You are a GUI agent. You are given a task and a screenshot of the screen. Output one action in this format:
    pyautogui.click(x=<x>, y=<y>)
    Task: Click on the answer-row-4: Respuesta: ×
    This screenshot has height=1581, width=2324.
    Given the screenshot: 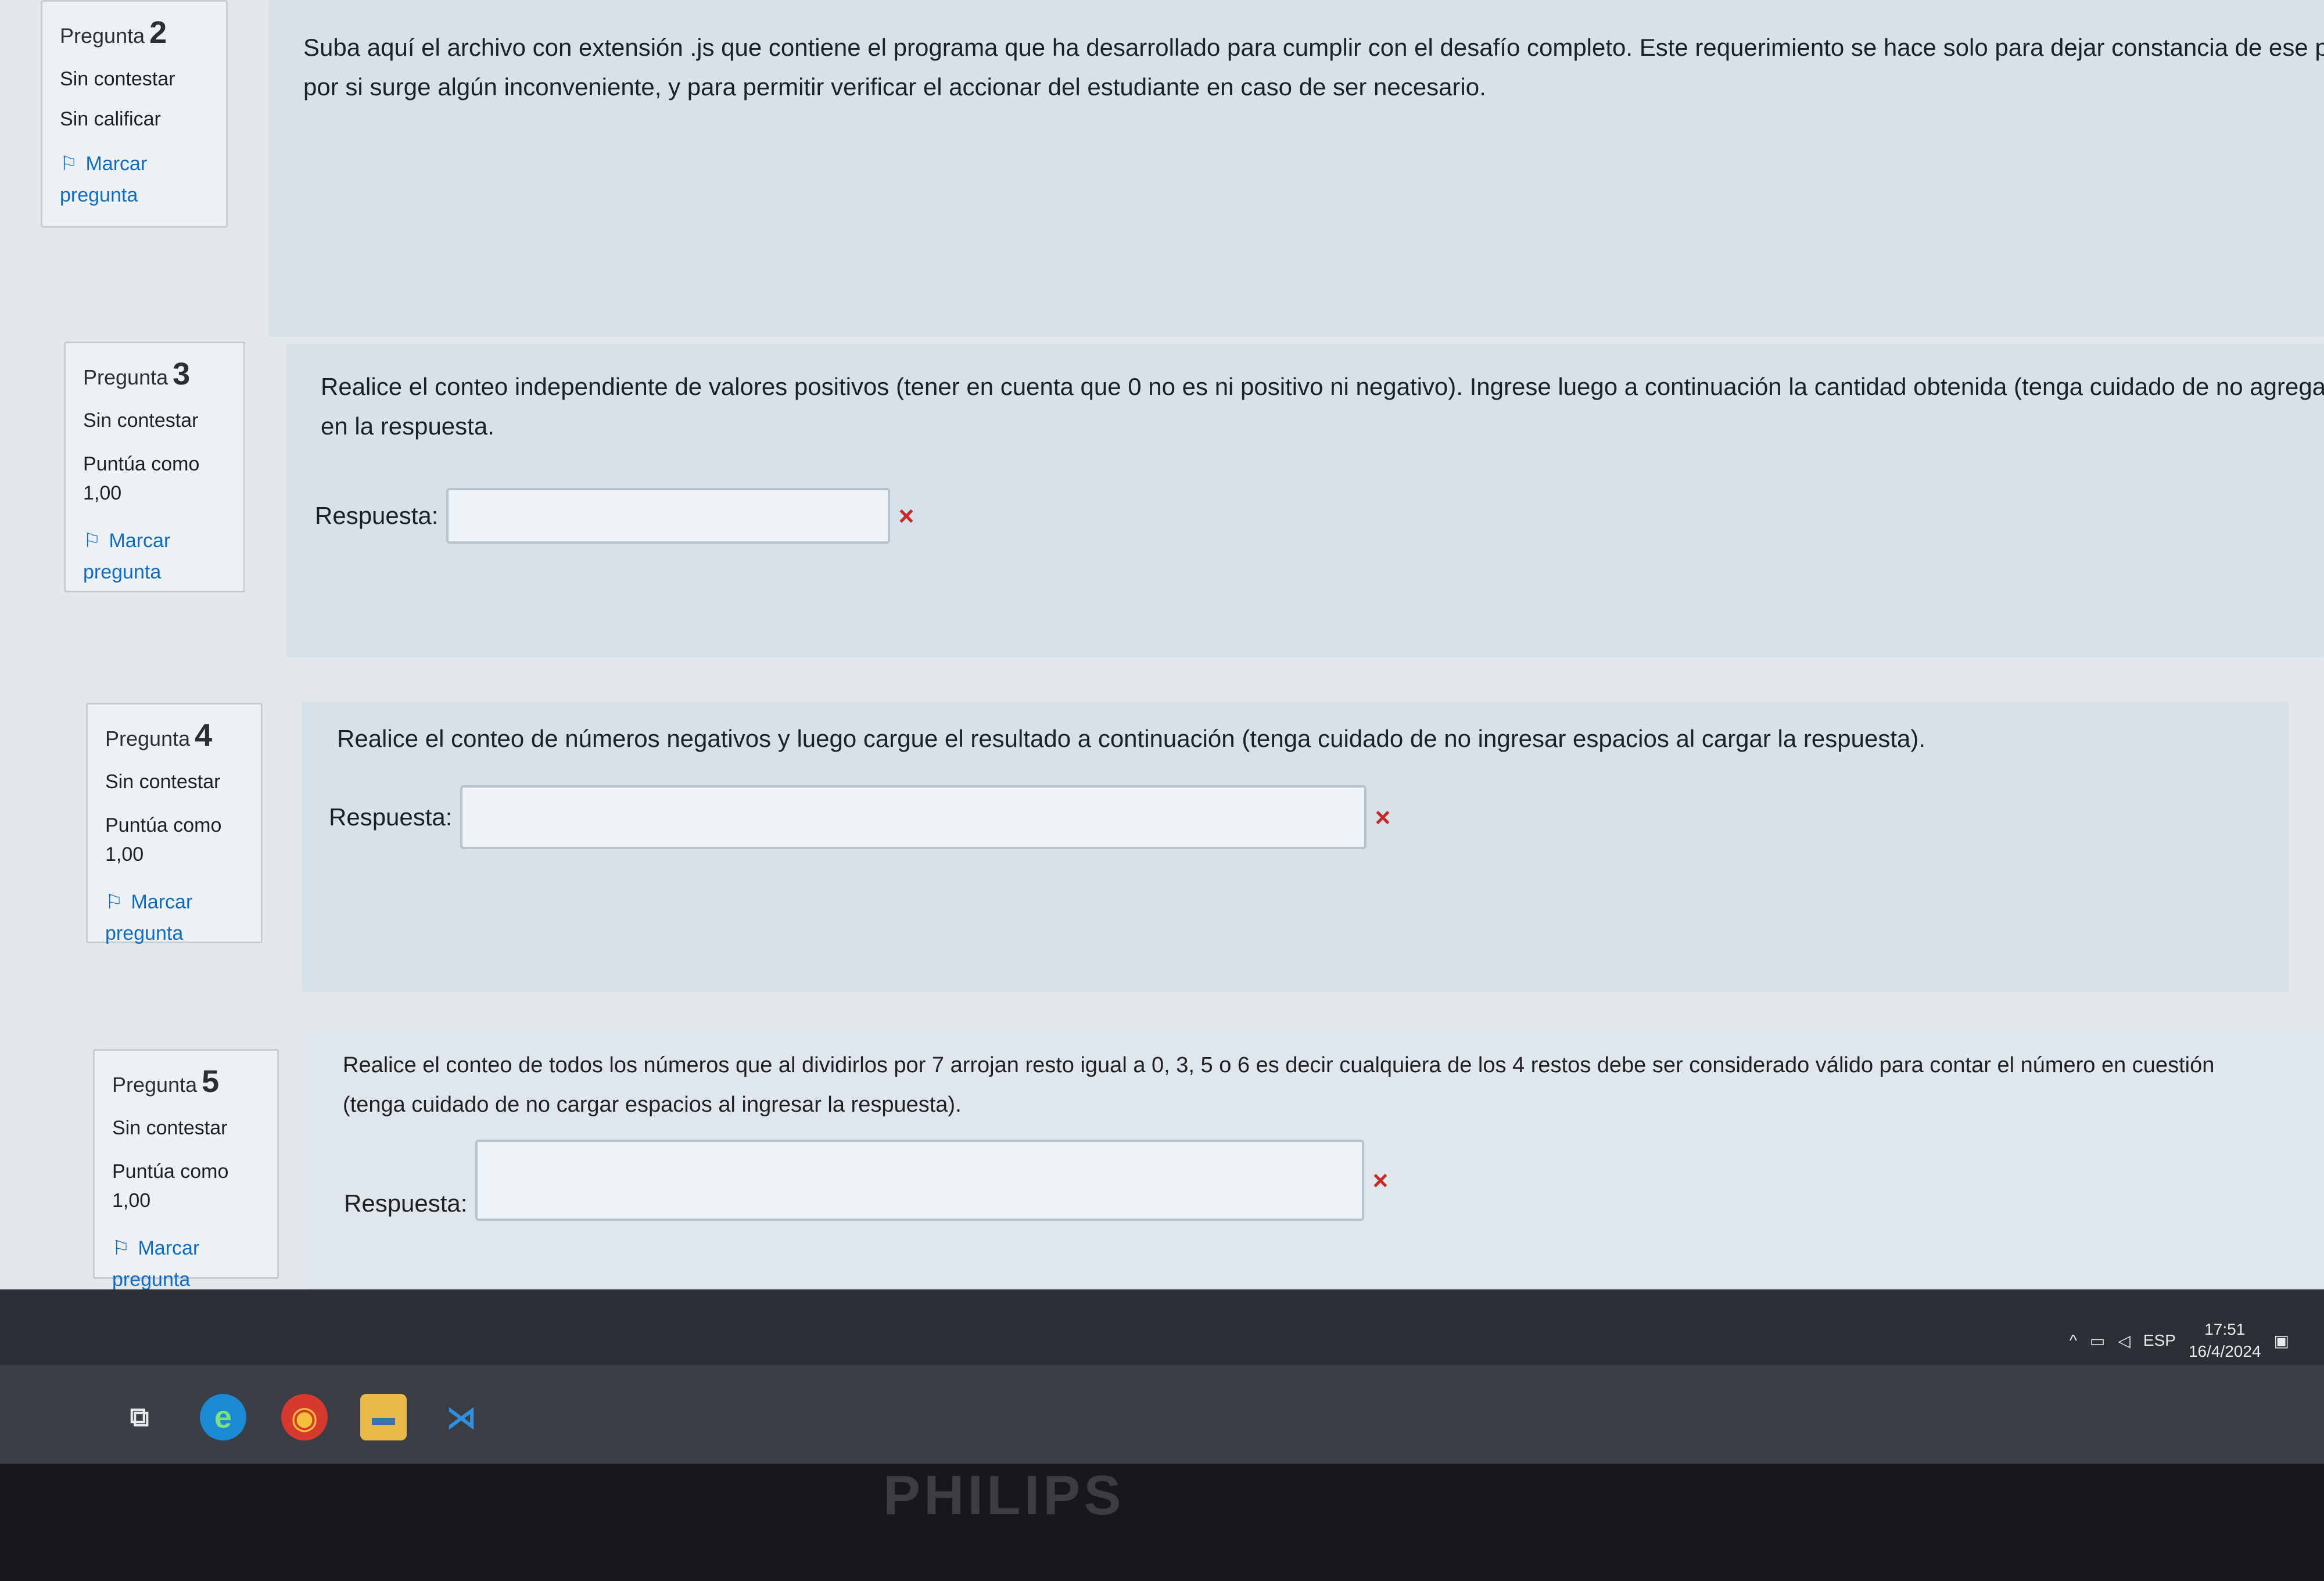 What is the action you would take?
    pyautogui.click(x=859, y=817)
    